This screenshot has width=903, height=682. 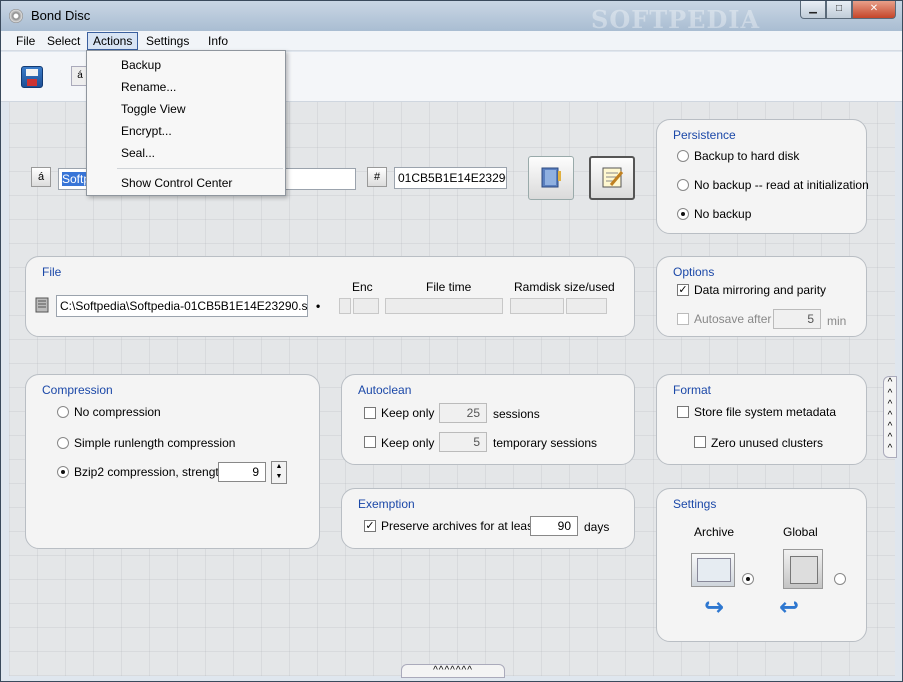 I want to click on book-button, so click(x=551, y=178).